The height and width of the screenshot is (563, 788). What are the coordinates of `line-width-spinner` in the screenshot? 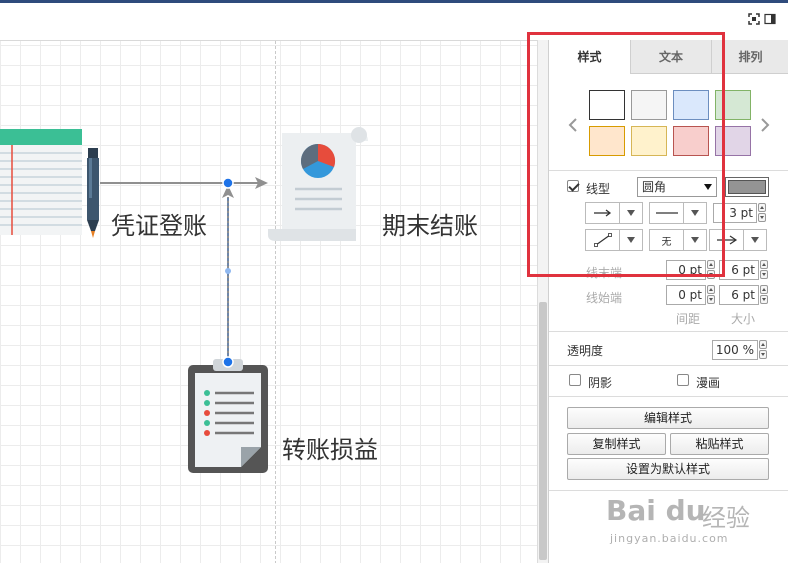 It's located at (762, 213).